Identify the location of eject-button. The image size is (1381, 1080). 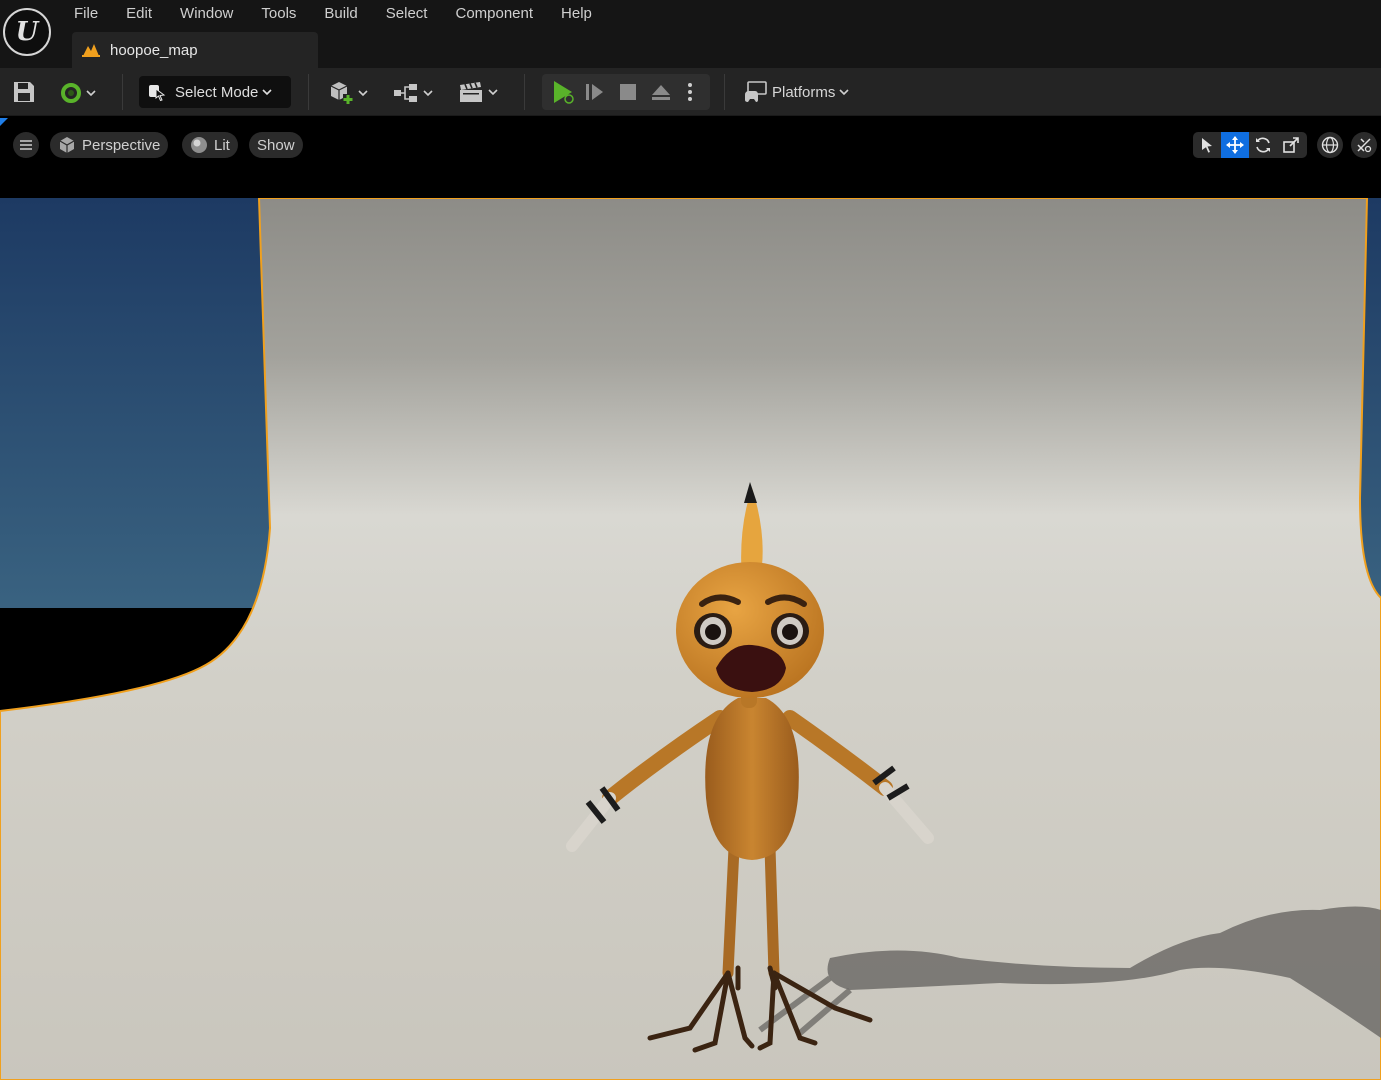
(661, 92).